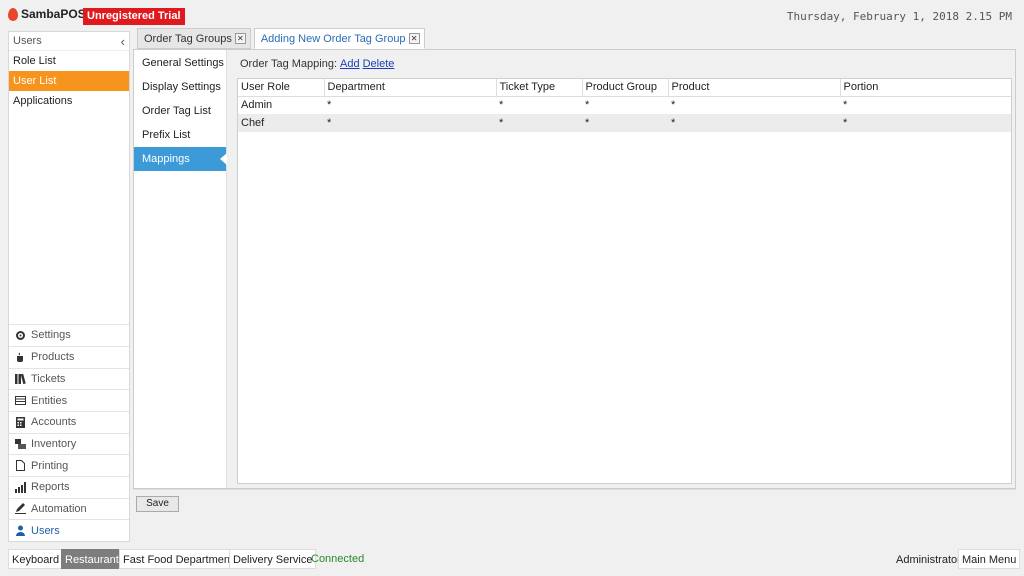  Describe the element at coordinates (45, 530) in the screenshot. I see `module-label: Users` at that location.